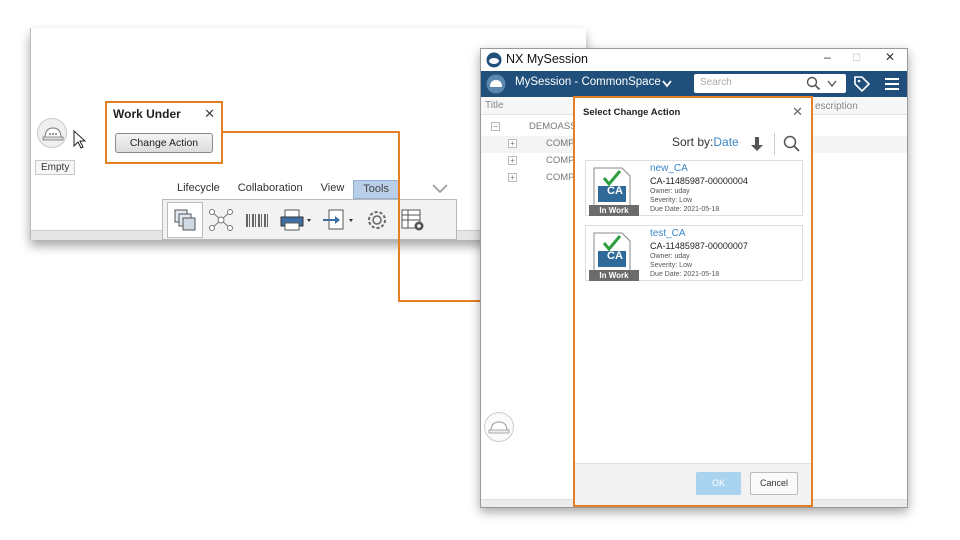  I want to click on mouse-cursor-icon, so click(80, 139).